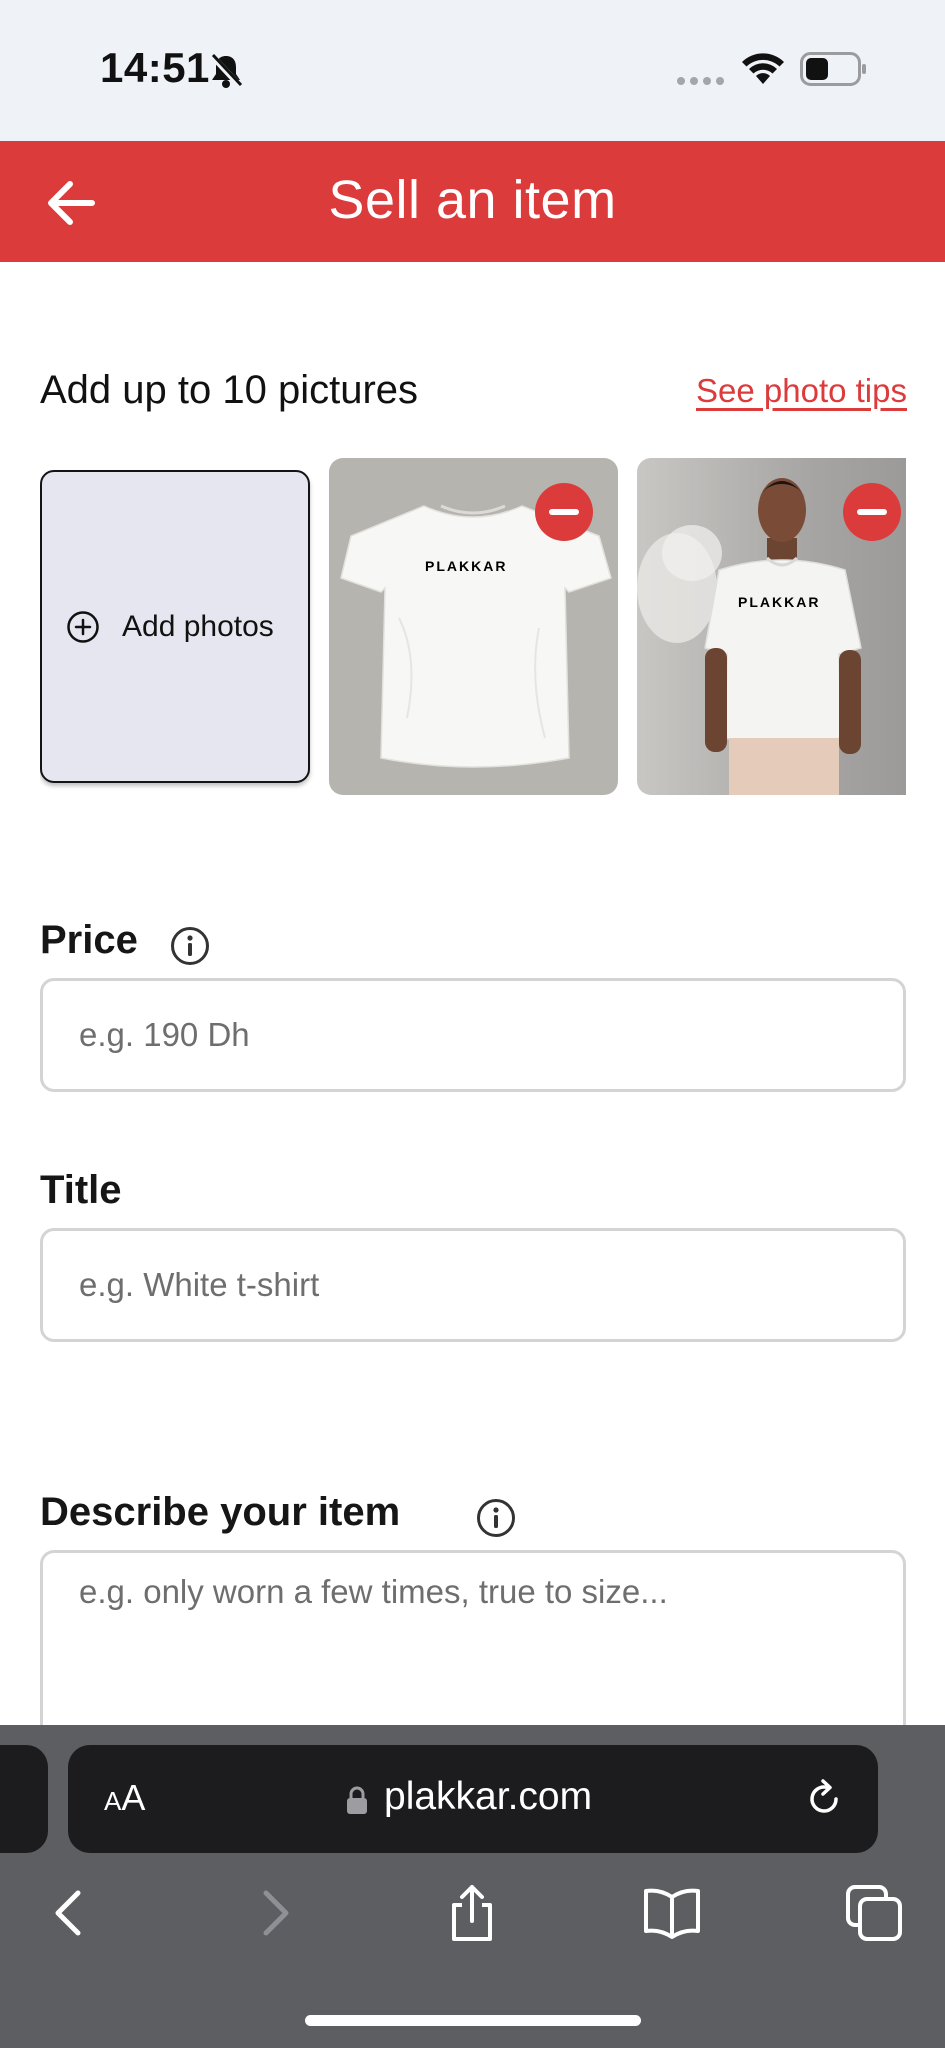  I want to click on address-bar: AA plakkar.com, so click(473, 1799).